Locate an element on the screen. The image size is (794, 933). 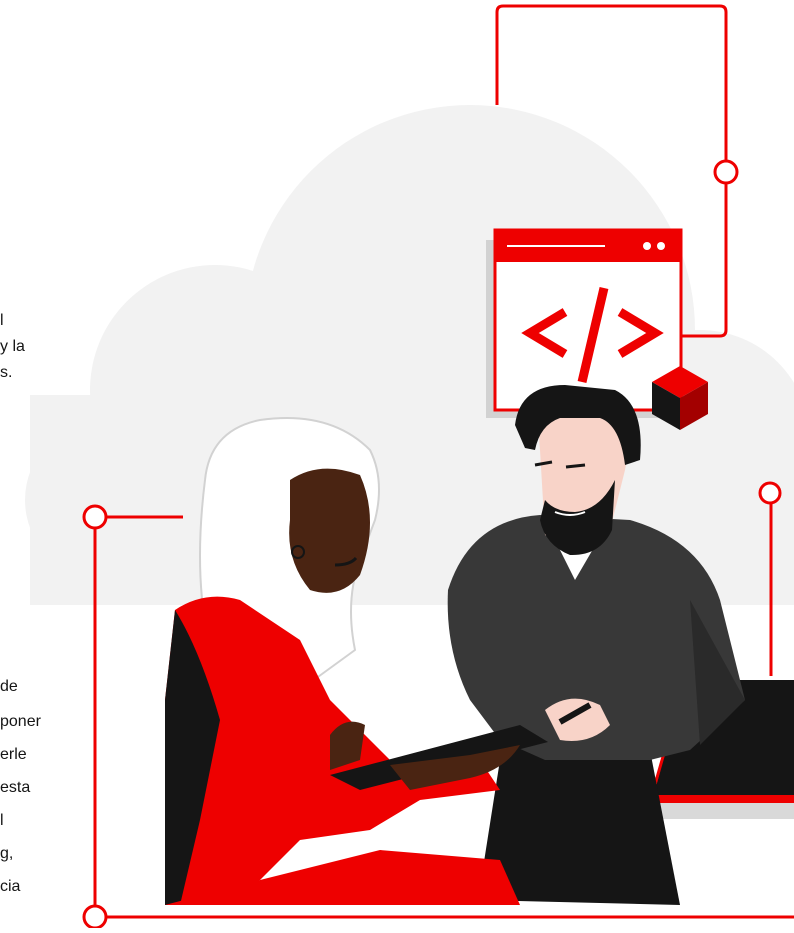
text-block-2-line-6: g, is located at coordinates (7, 853).